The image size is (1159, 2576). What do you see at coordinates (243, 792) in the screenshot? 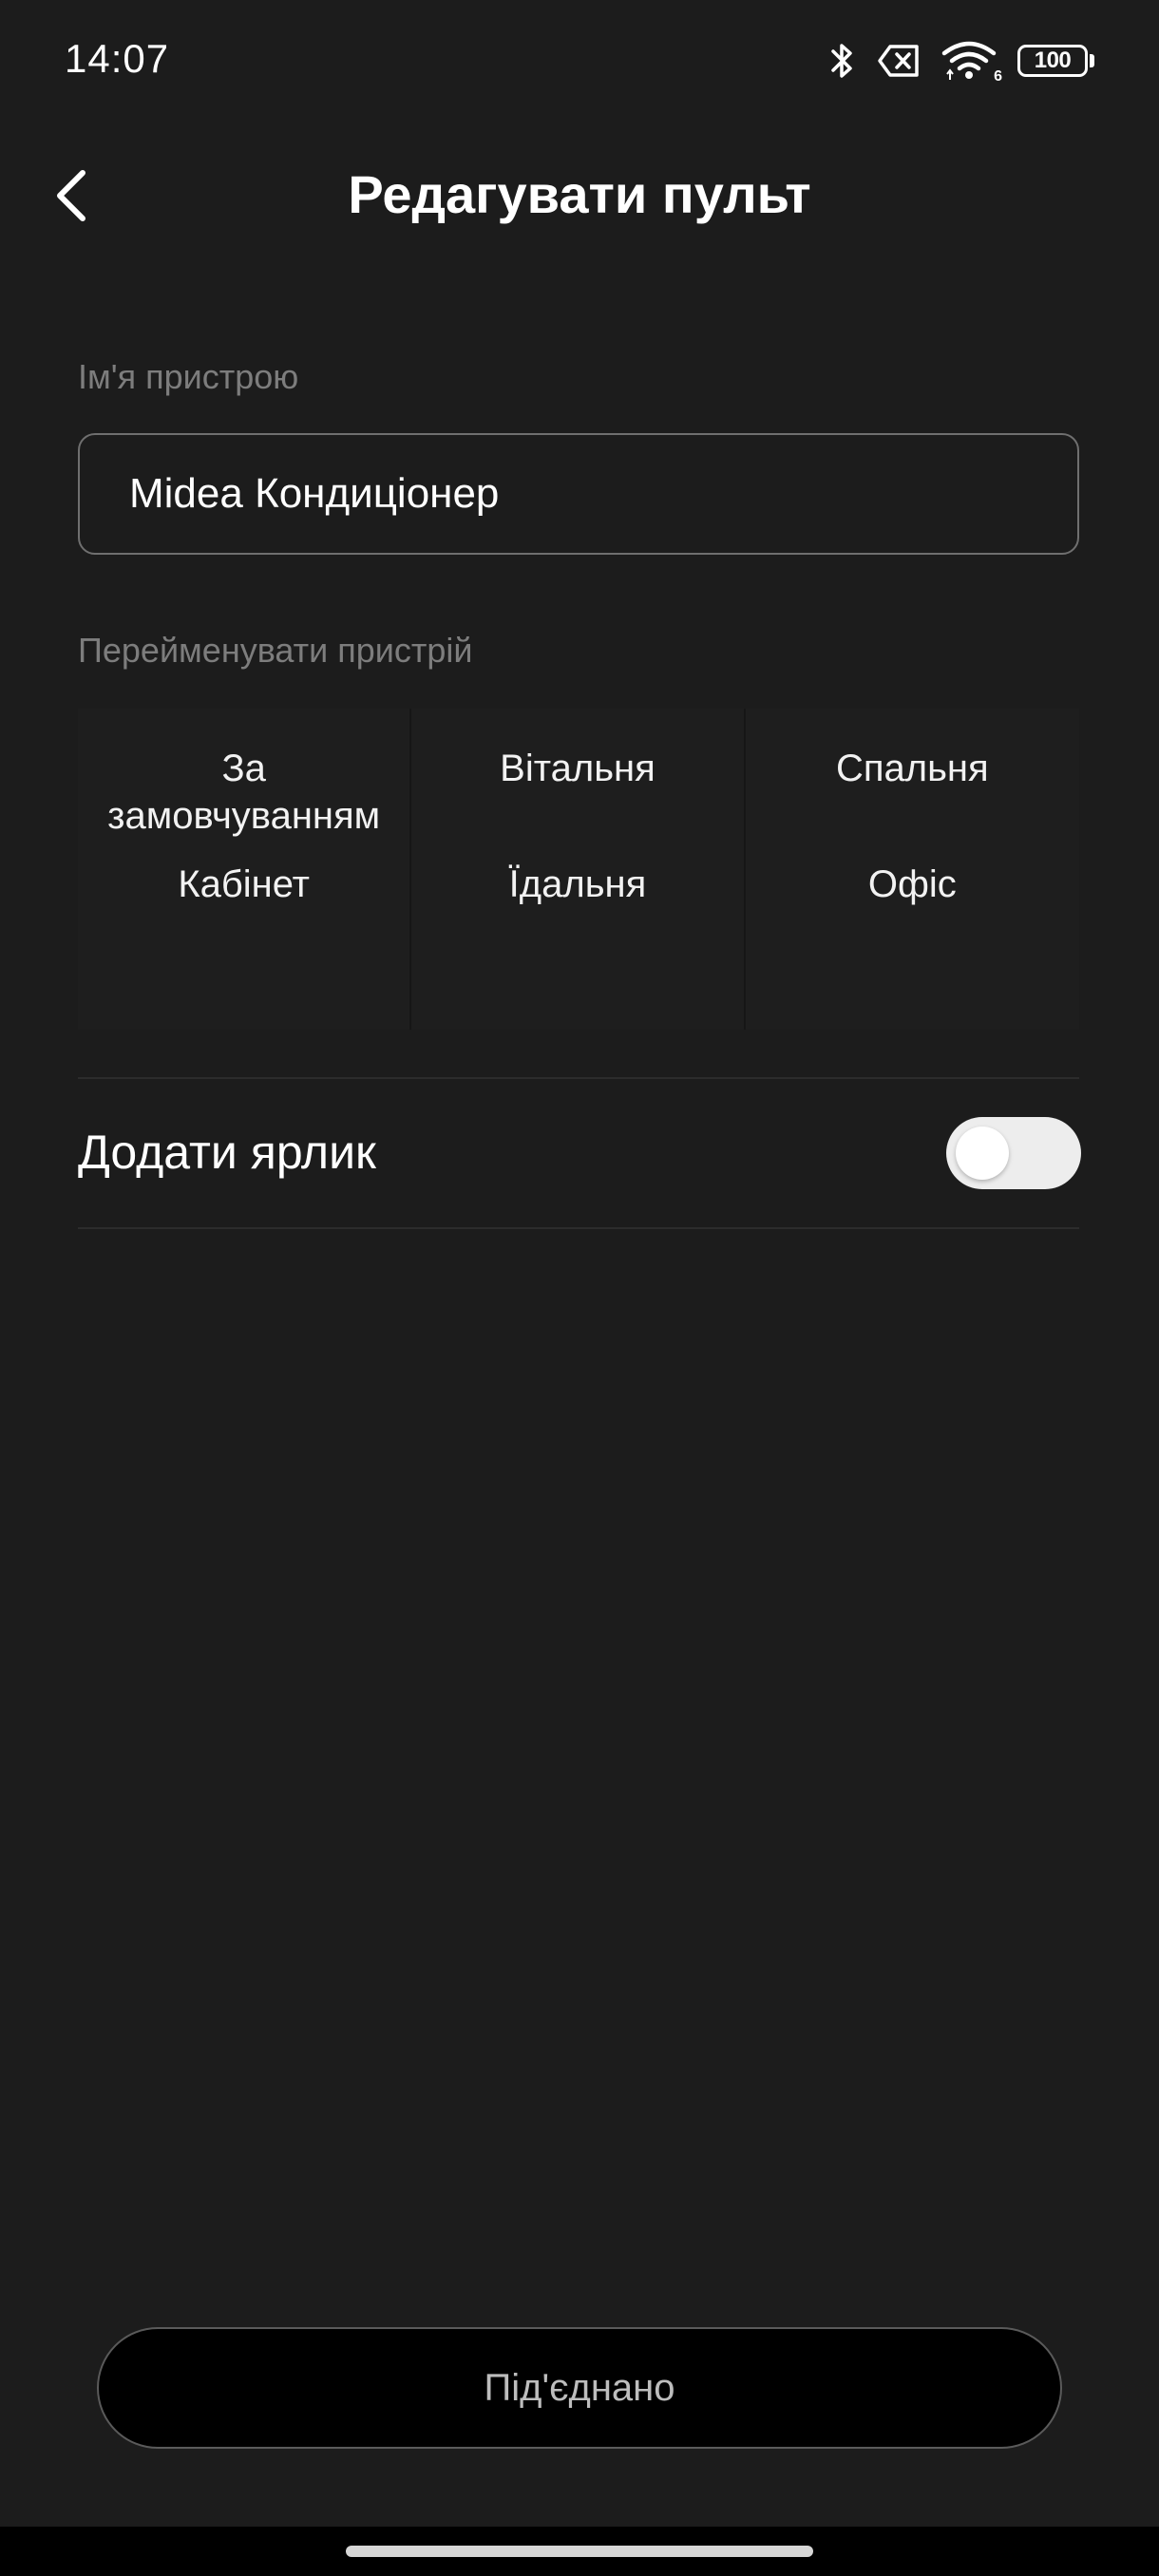
I see `room-option-default: За замовчуванням` at bounding box center [243, 792].